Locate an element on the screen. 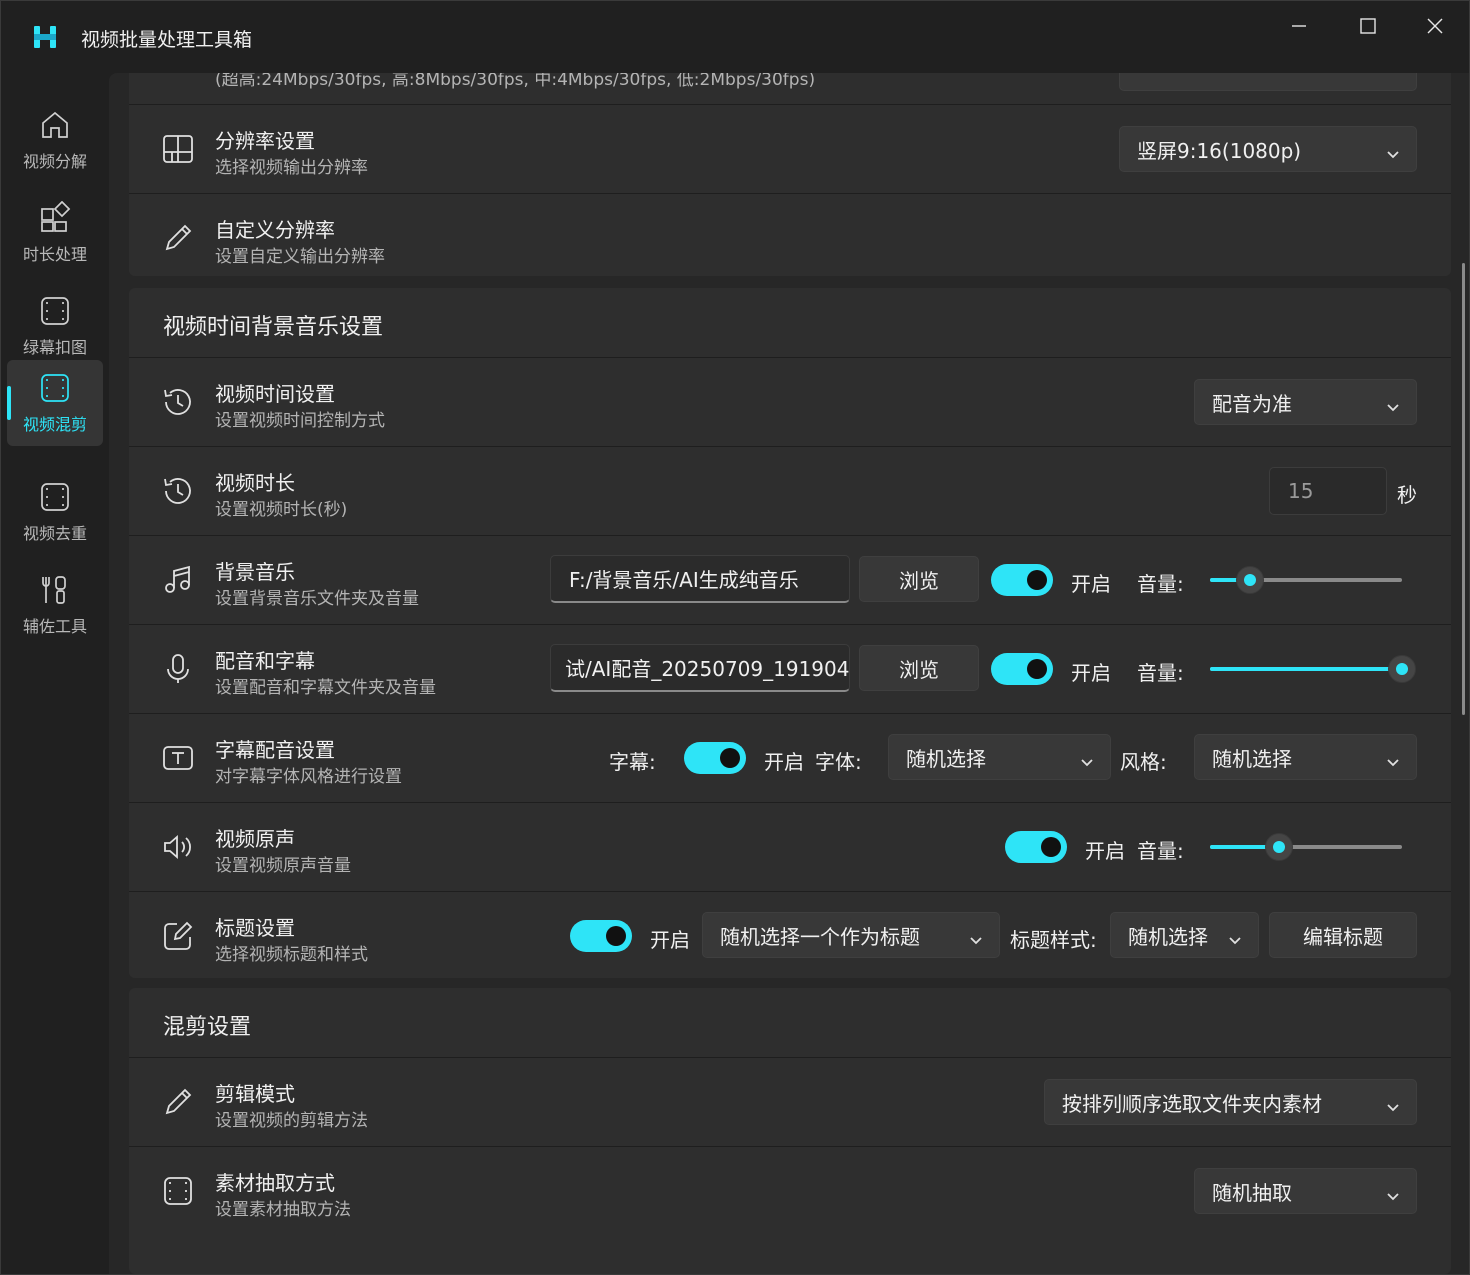  app-logo-icon is located at coordinates (45, 37).